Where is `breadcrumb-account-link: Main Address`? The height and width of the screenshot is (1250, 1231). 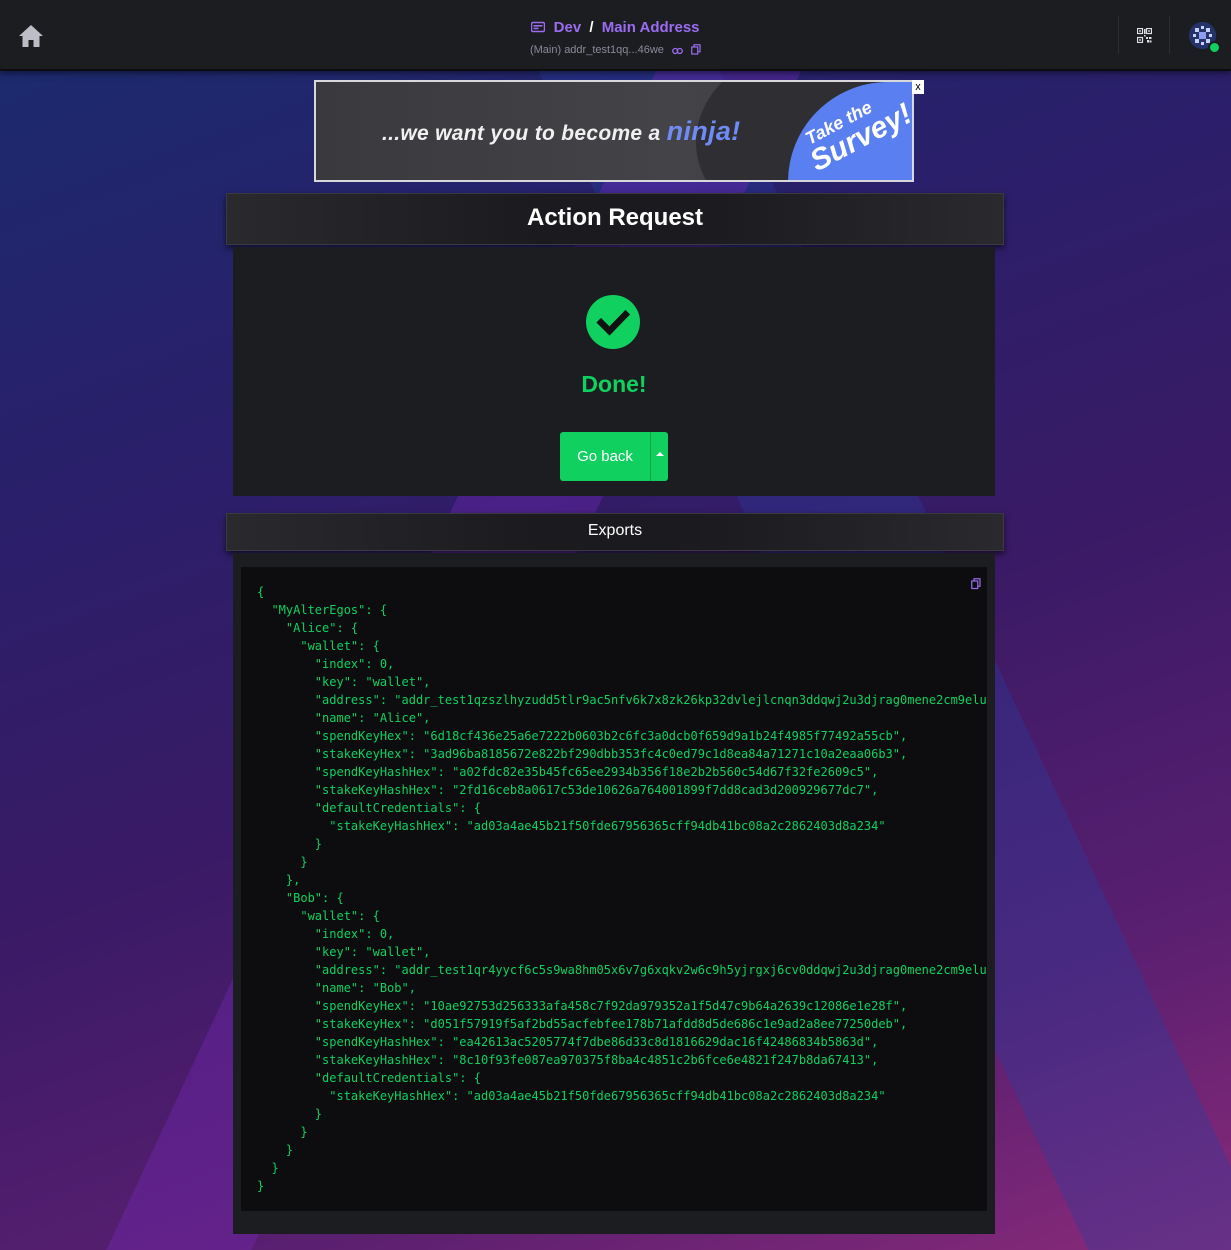 breadcrumb-account-link: Main Address is located at coordinates (651, 27).